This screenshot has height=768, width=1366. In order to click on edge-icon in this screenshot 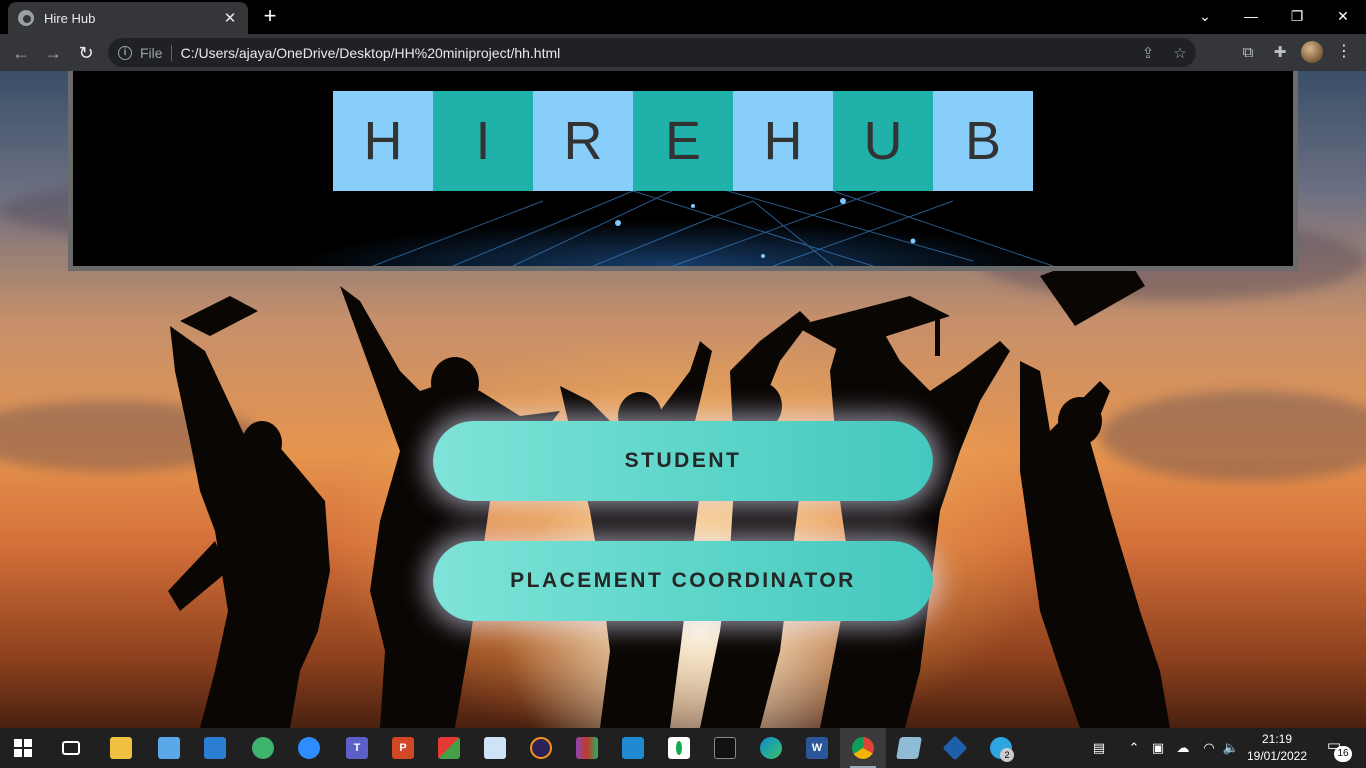, I will do `click(771, 748)`.